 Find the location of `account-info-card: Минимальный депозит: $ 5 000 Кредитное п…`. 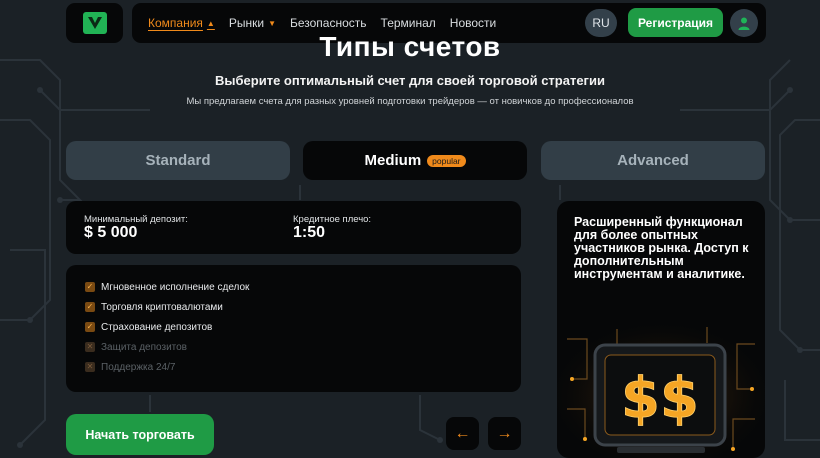

account-info-card: Минимальный депозит: $ 5 000 Кредитное п… is located at coordinates (293, 227).